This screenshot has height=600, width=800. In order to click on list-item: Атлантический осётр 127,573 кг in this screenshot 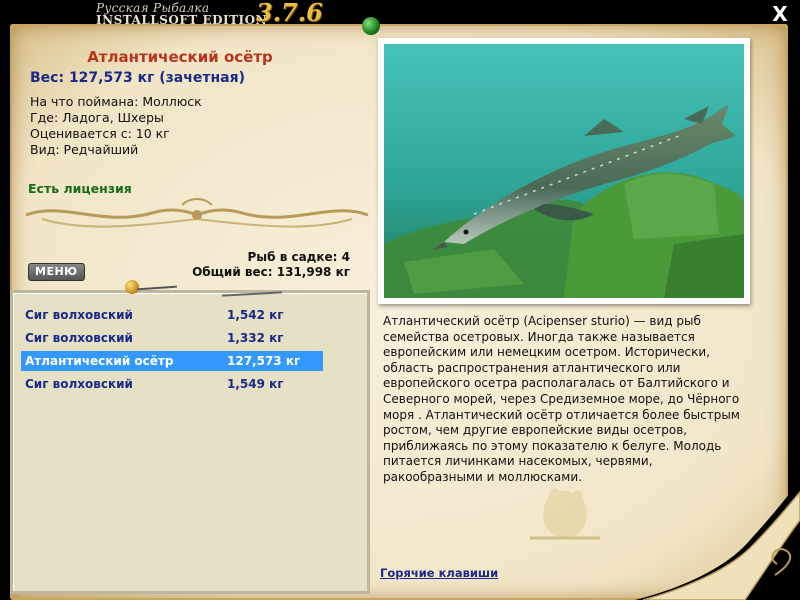, I will do `click(172, 361)`.